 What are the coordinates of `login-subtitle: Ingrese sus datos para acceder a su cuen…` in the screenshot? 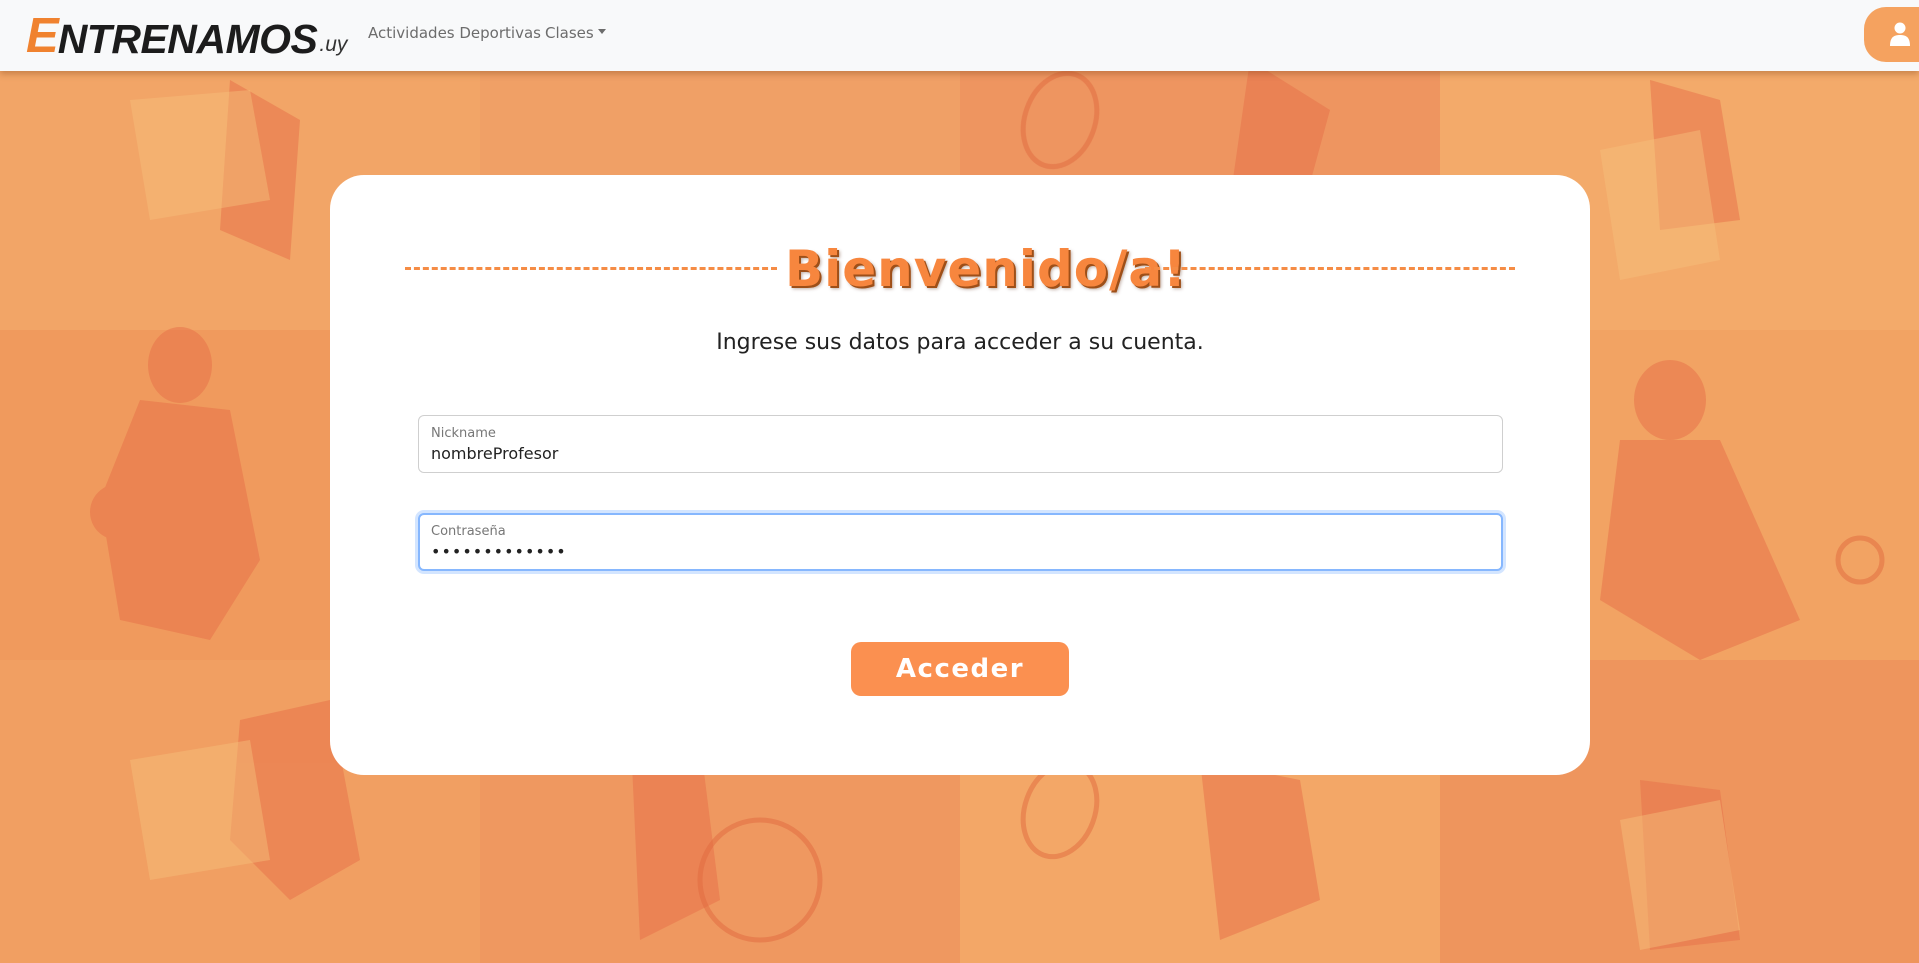 It's located at (960, 342).